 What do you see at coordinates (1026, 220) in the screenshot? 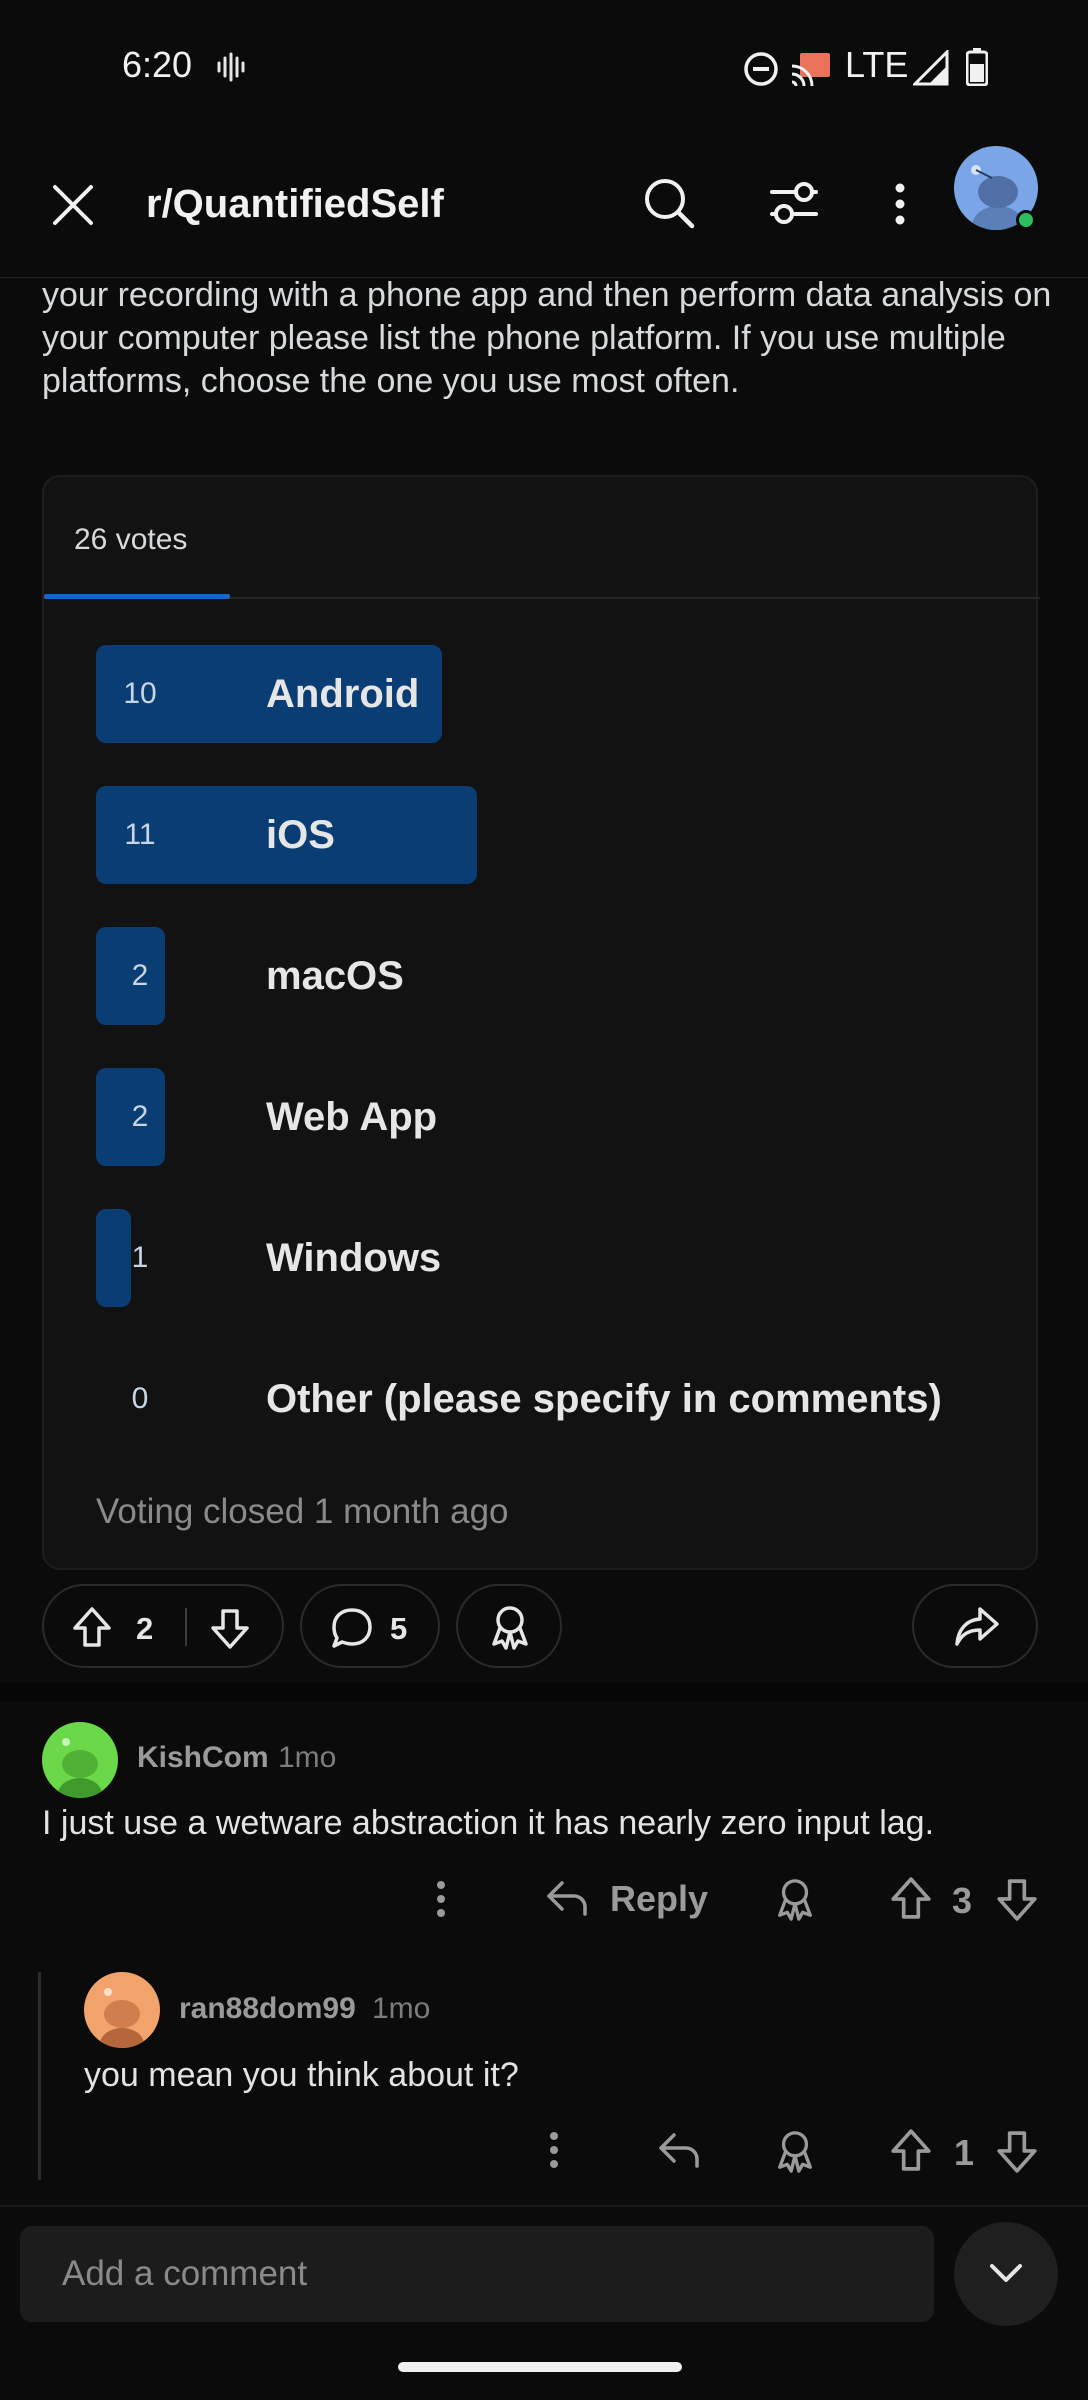
I see `online-indicator` at bounding box center [1026, 220].